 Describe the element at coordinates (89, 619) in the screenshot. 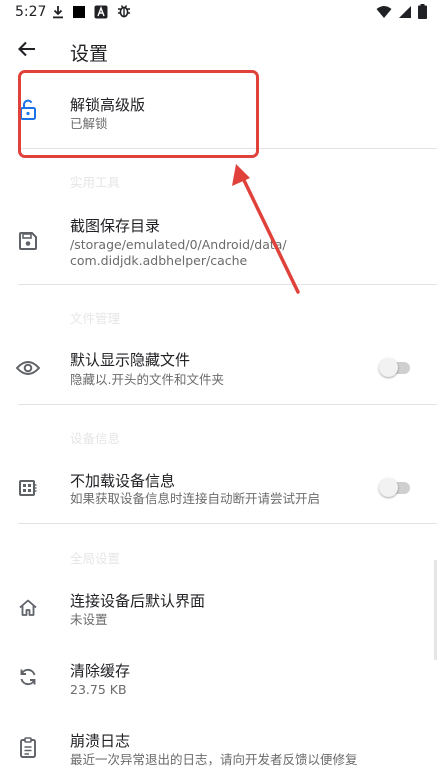

I see `default-screen-subtitle: 未设置` at that location.